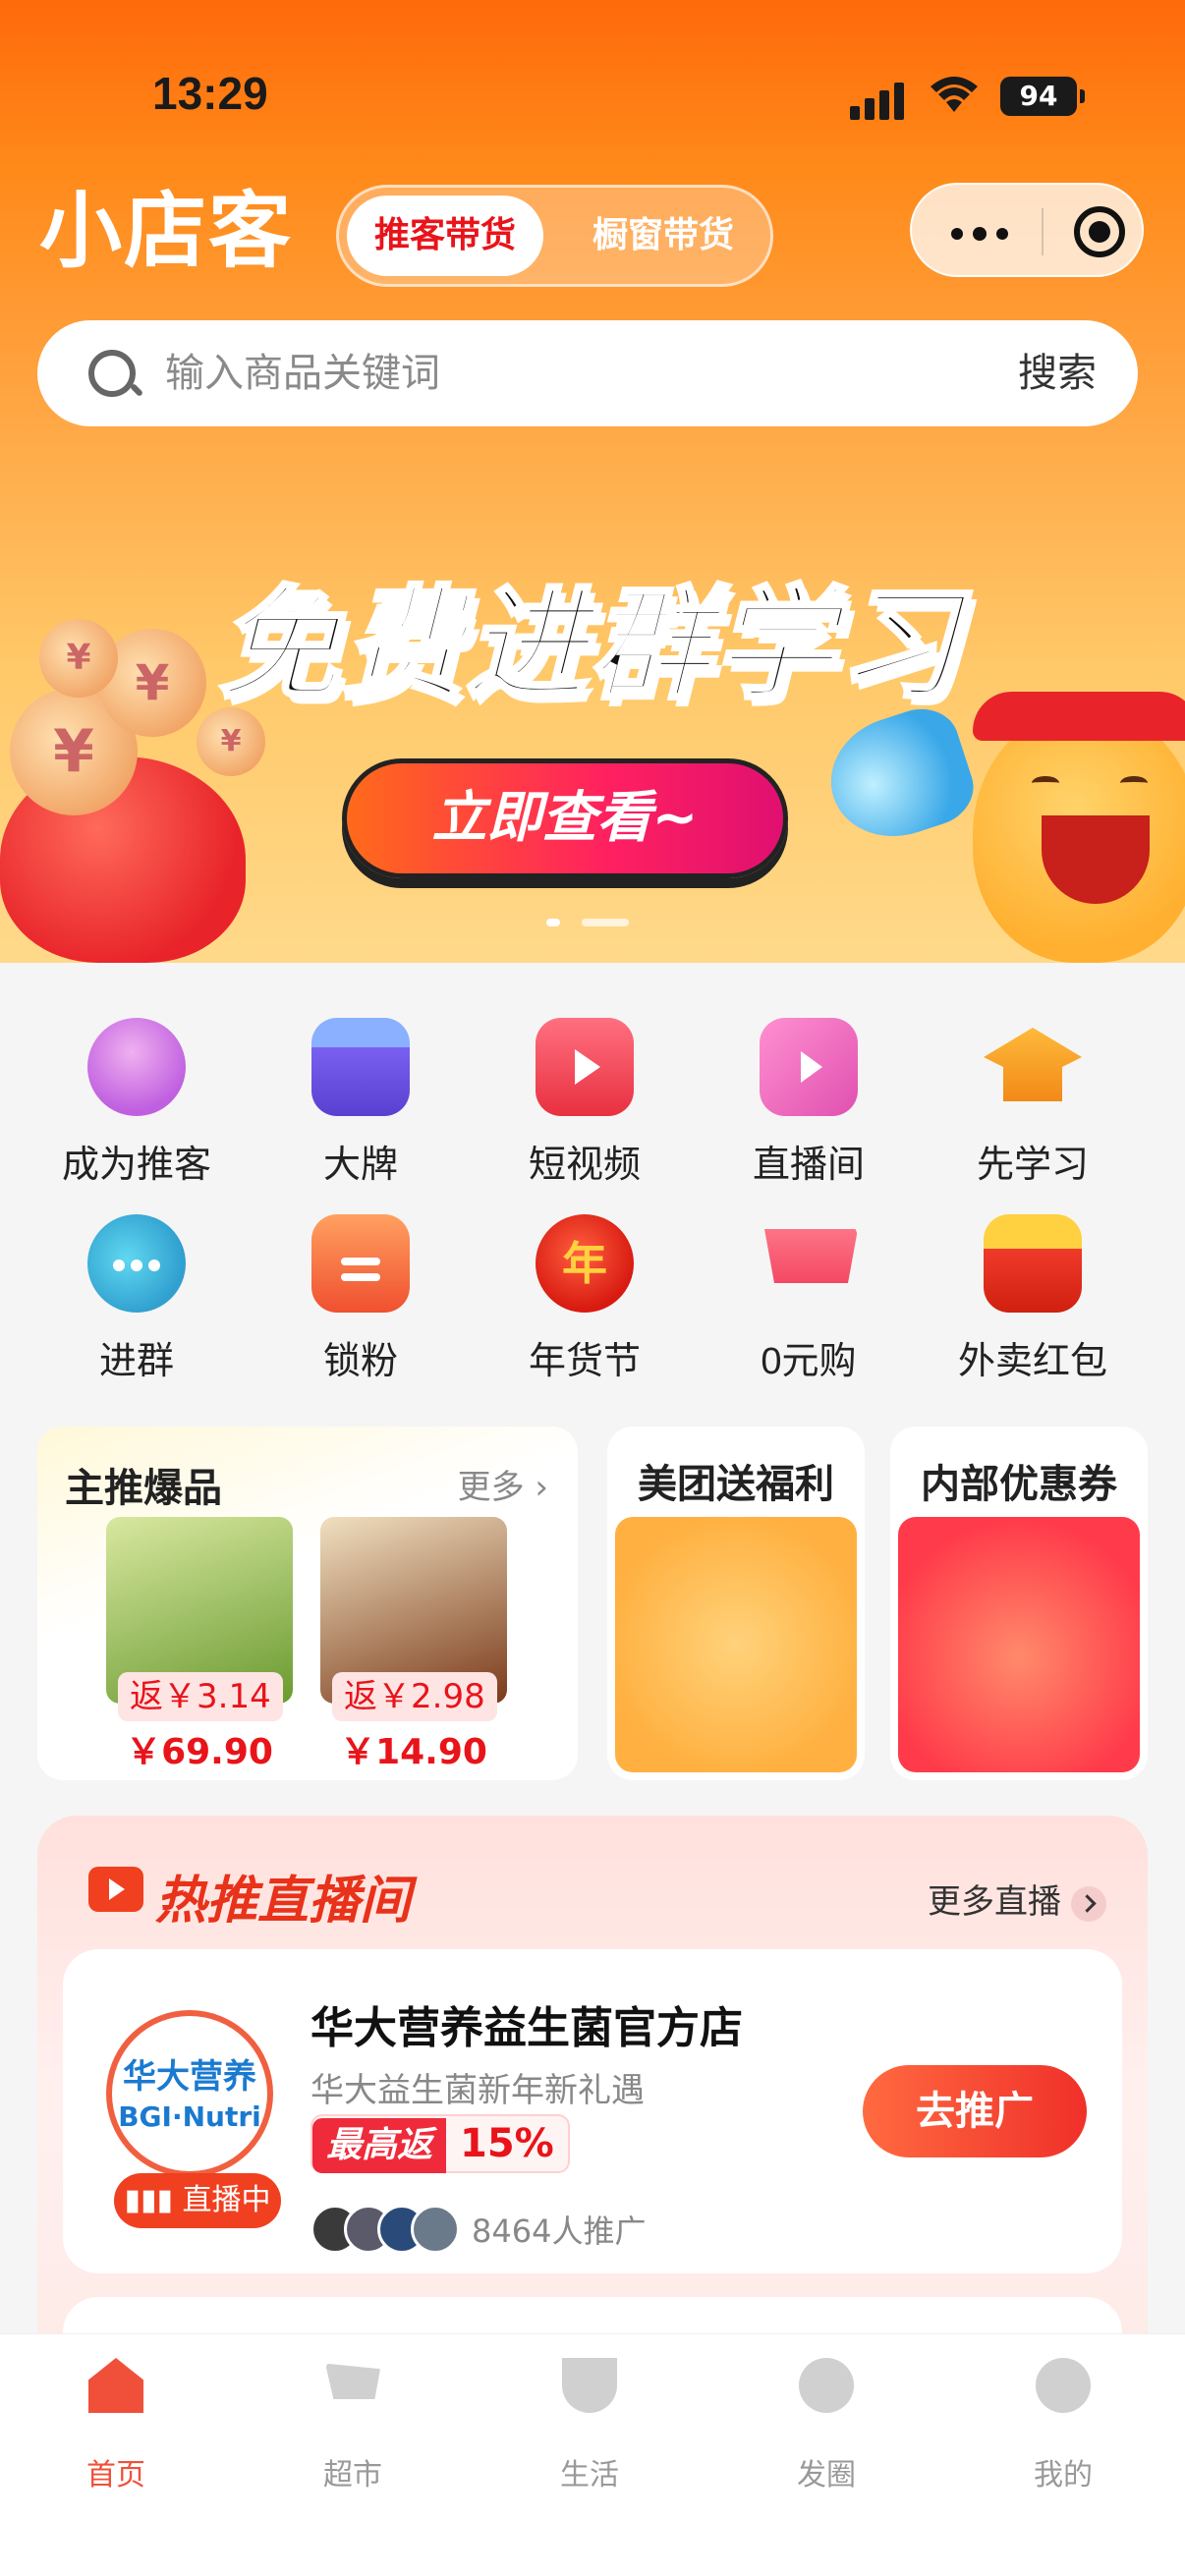 The height and width of the screenshot is (2576, 1185). What do you see at coordinates (554, 236) in the screenshot?
I see `mode-switch: 推客带货 橱窗带货` at bounding box center [554, 236].